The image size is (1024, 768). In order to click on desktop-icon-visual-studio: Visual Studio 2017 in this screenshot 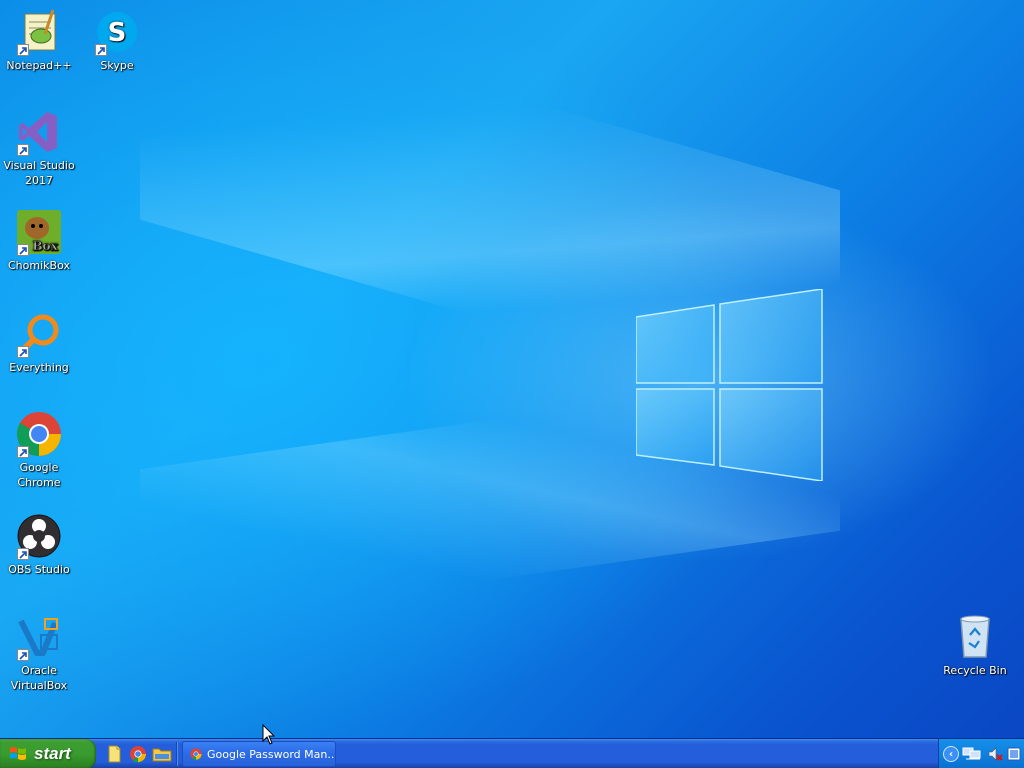, I will do `click(39, 148)`.